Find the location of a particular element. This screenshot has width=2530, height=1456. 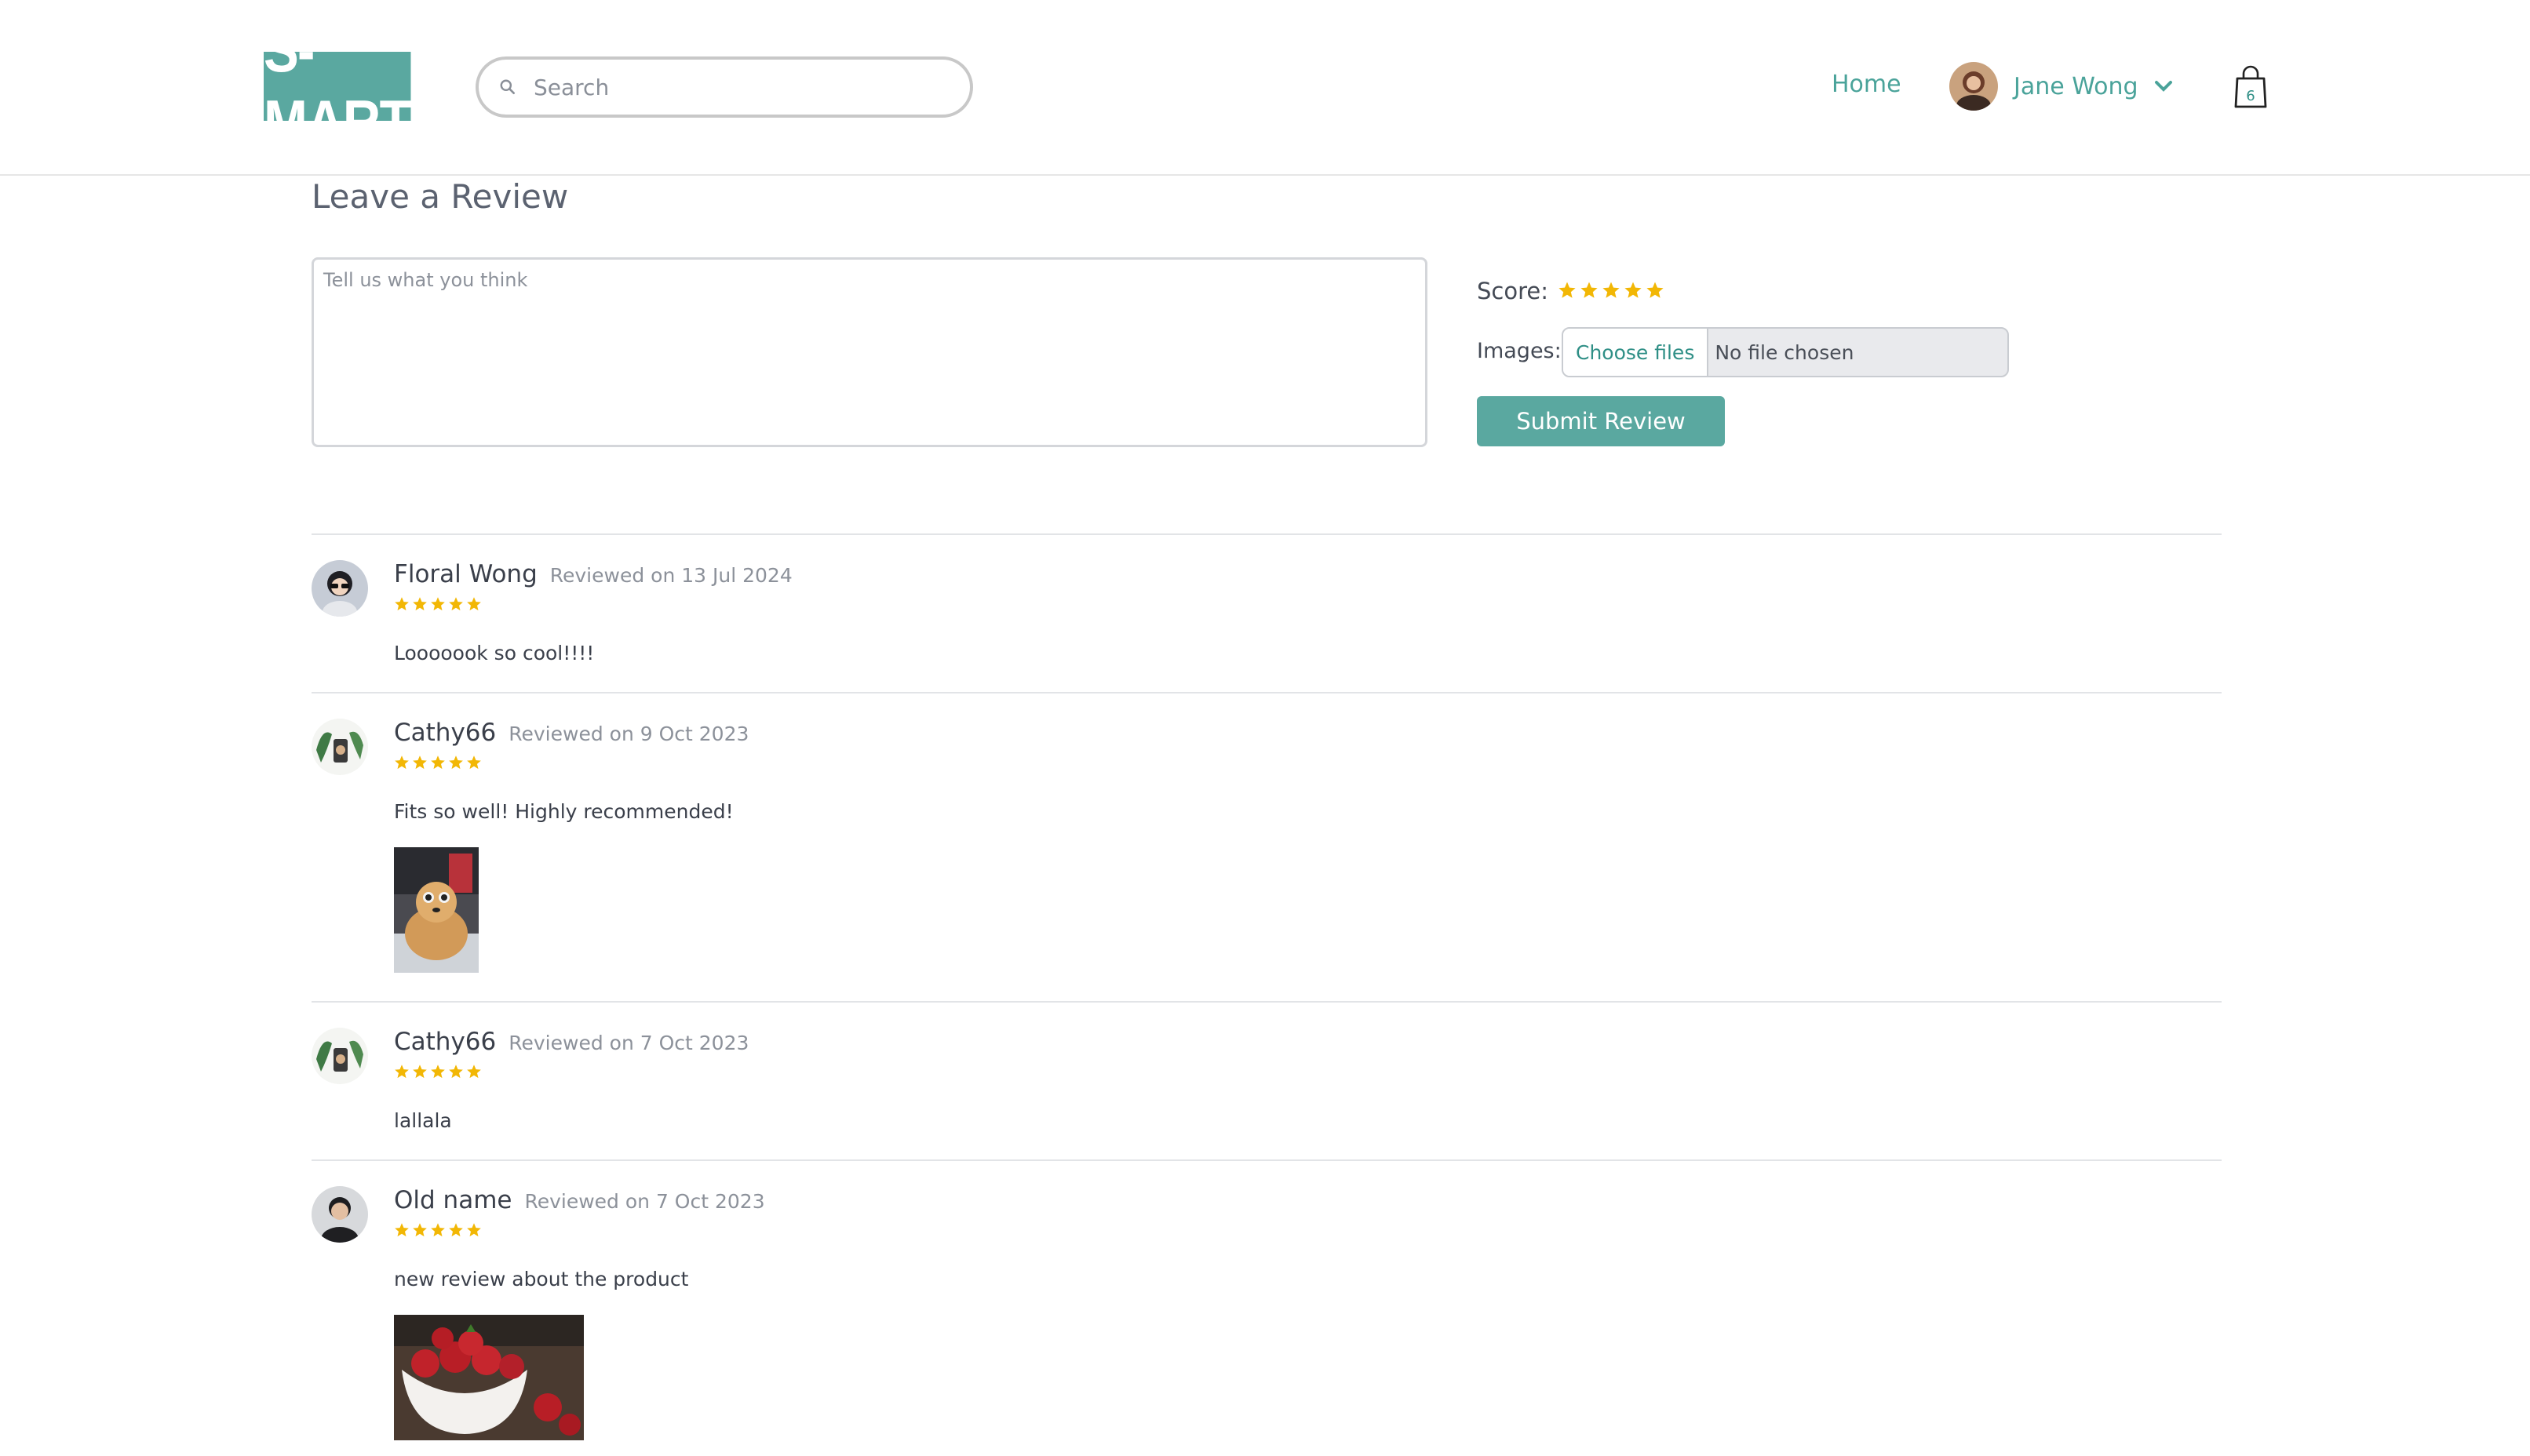

file-input: Choose files No file chosen is located at coordinates (1785, 352).